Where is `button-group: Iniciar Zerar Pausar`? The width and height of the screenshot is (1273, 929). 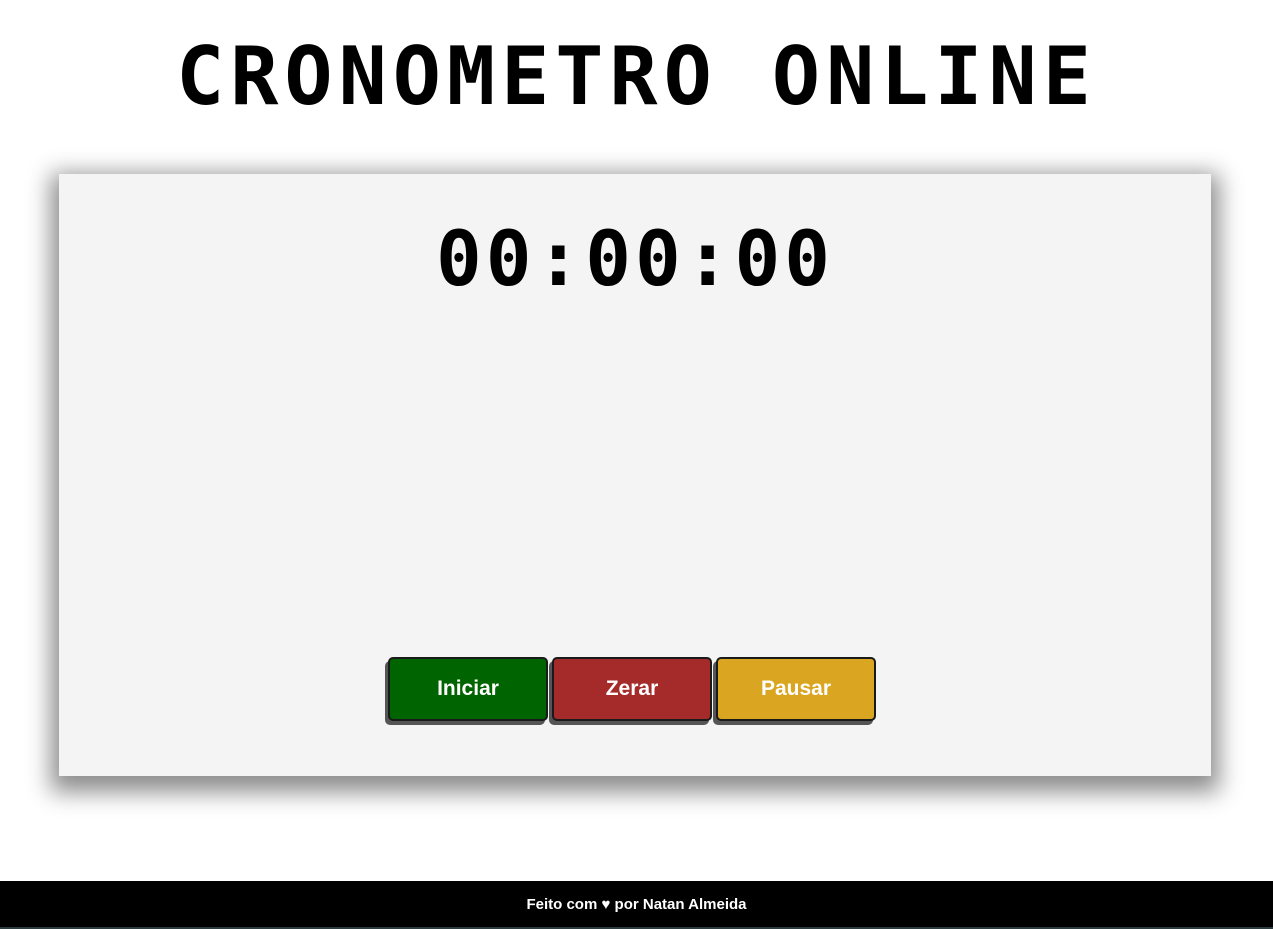
button-group: Iniciar Zerar Pausar is located at coordinates (632, 689).